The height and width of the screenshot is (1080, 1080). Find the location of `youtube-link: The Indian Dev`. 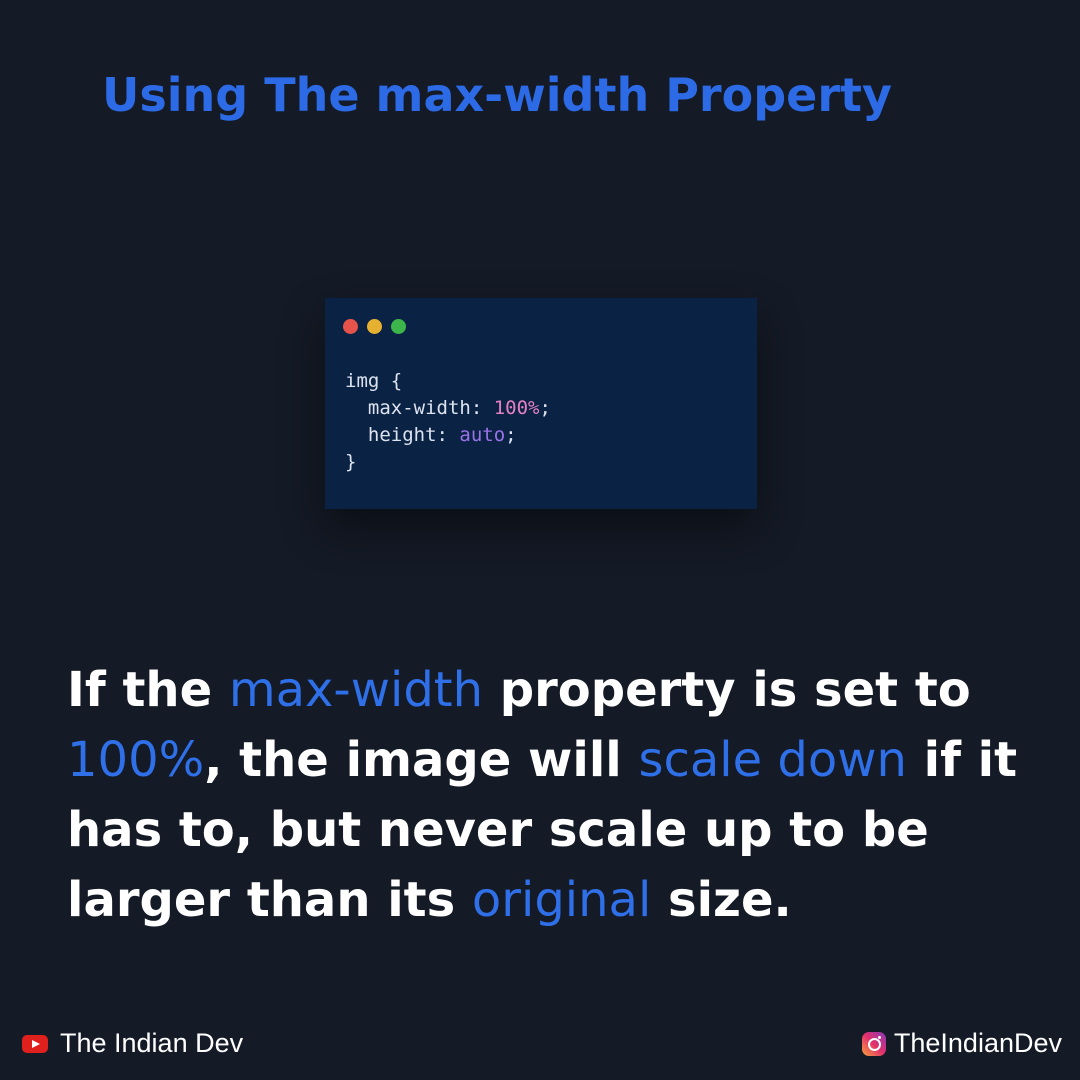

youtube-link: The Indian Dev is located at coordinates (132, 1043).